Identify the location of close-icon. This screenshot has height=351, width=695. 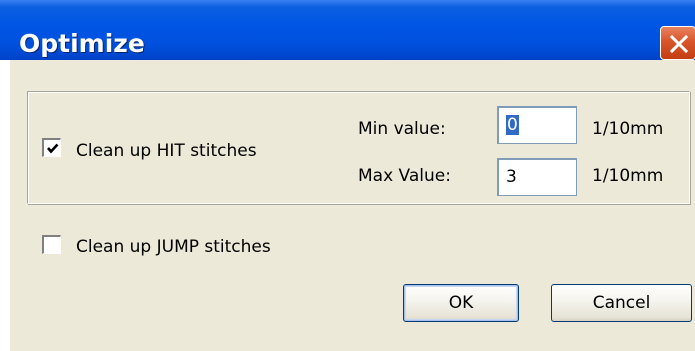
(679, 44).